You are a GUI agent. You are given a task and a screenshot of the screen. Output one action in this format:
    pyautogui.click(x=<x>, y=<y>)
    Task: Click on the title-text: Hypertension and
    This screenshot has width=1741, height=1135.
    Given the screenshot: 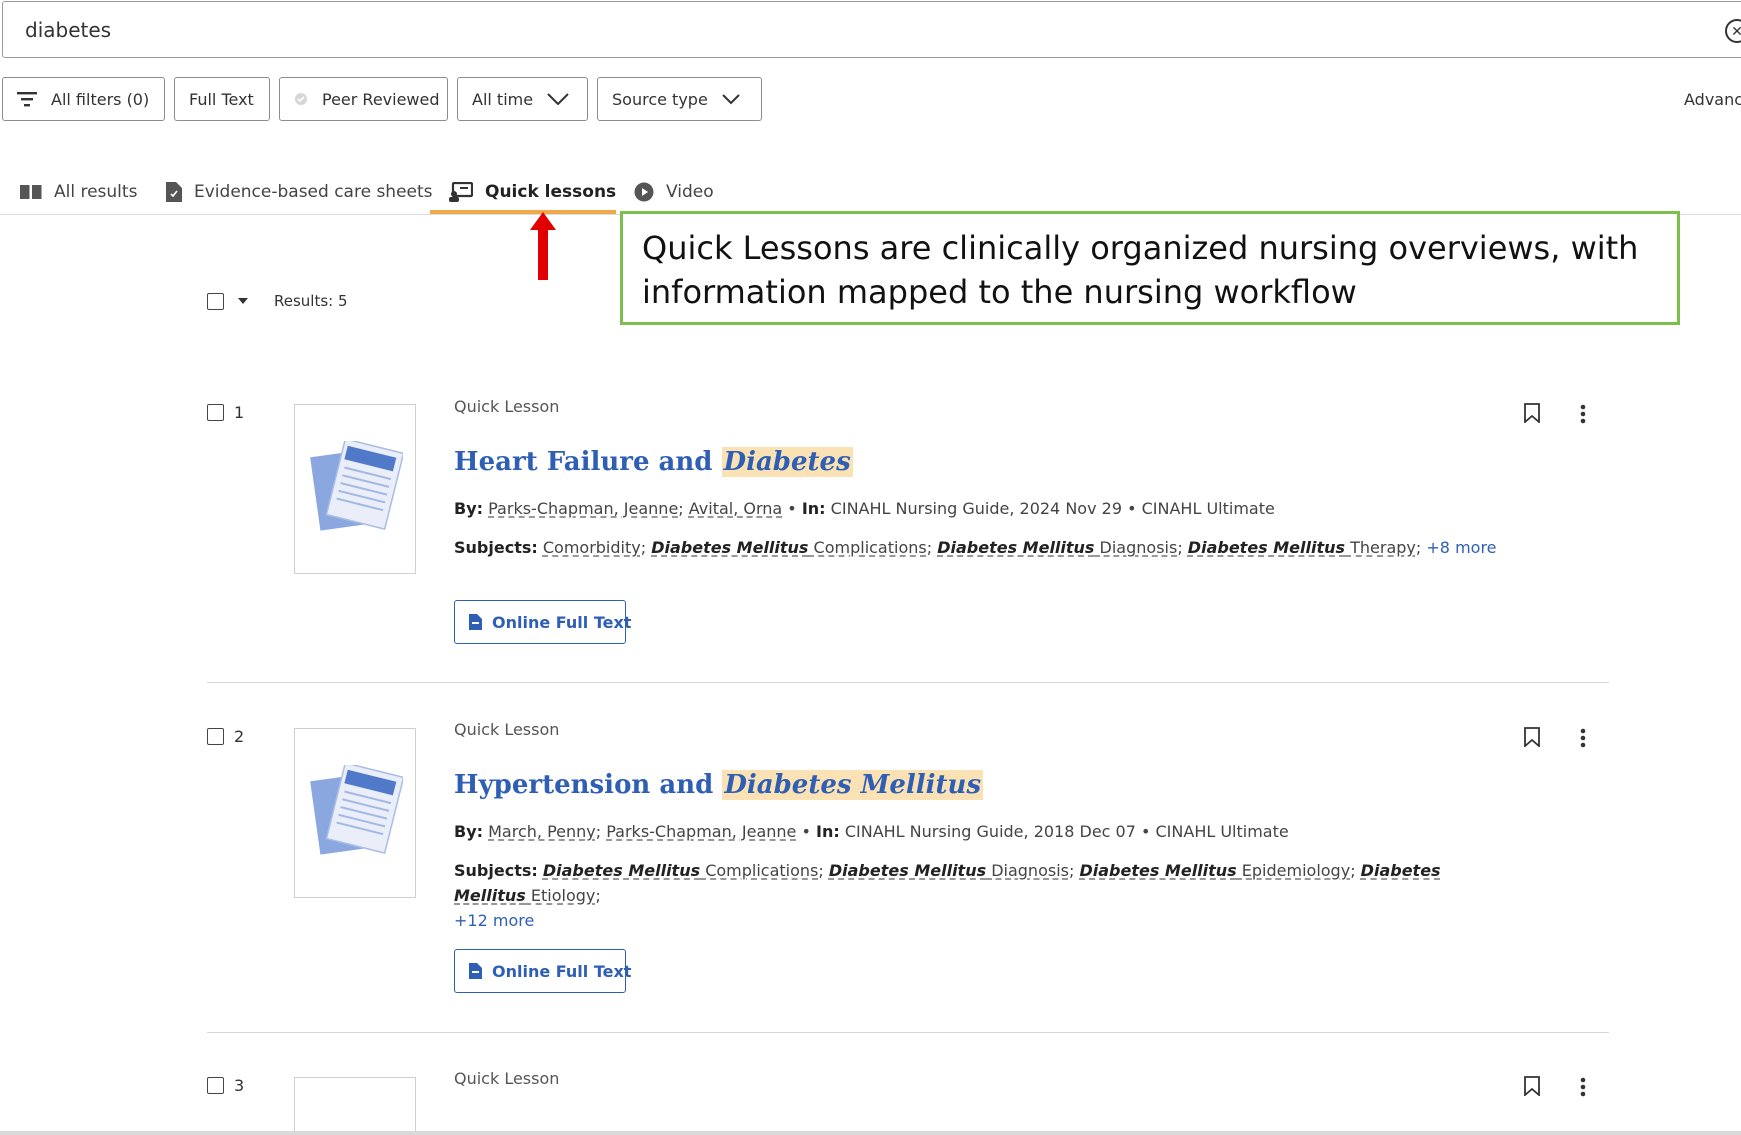 What is the action you would take?
    pyautogui.click(x=588, y=785)
    